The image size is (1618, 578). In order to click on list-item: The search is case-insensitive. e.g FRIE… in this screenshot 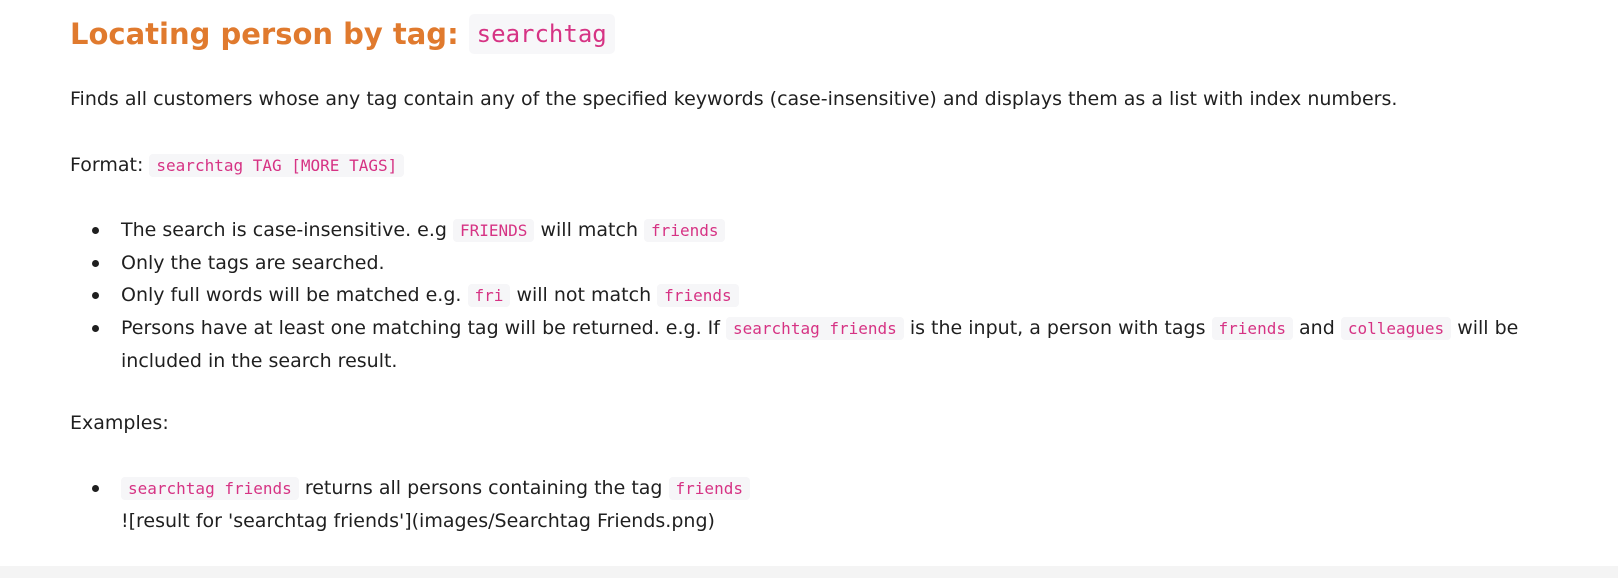, I will do `click(814, 230)`.